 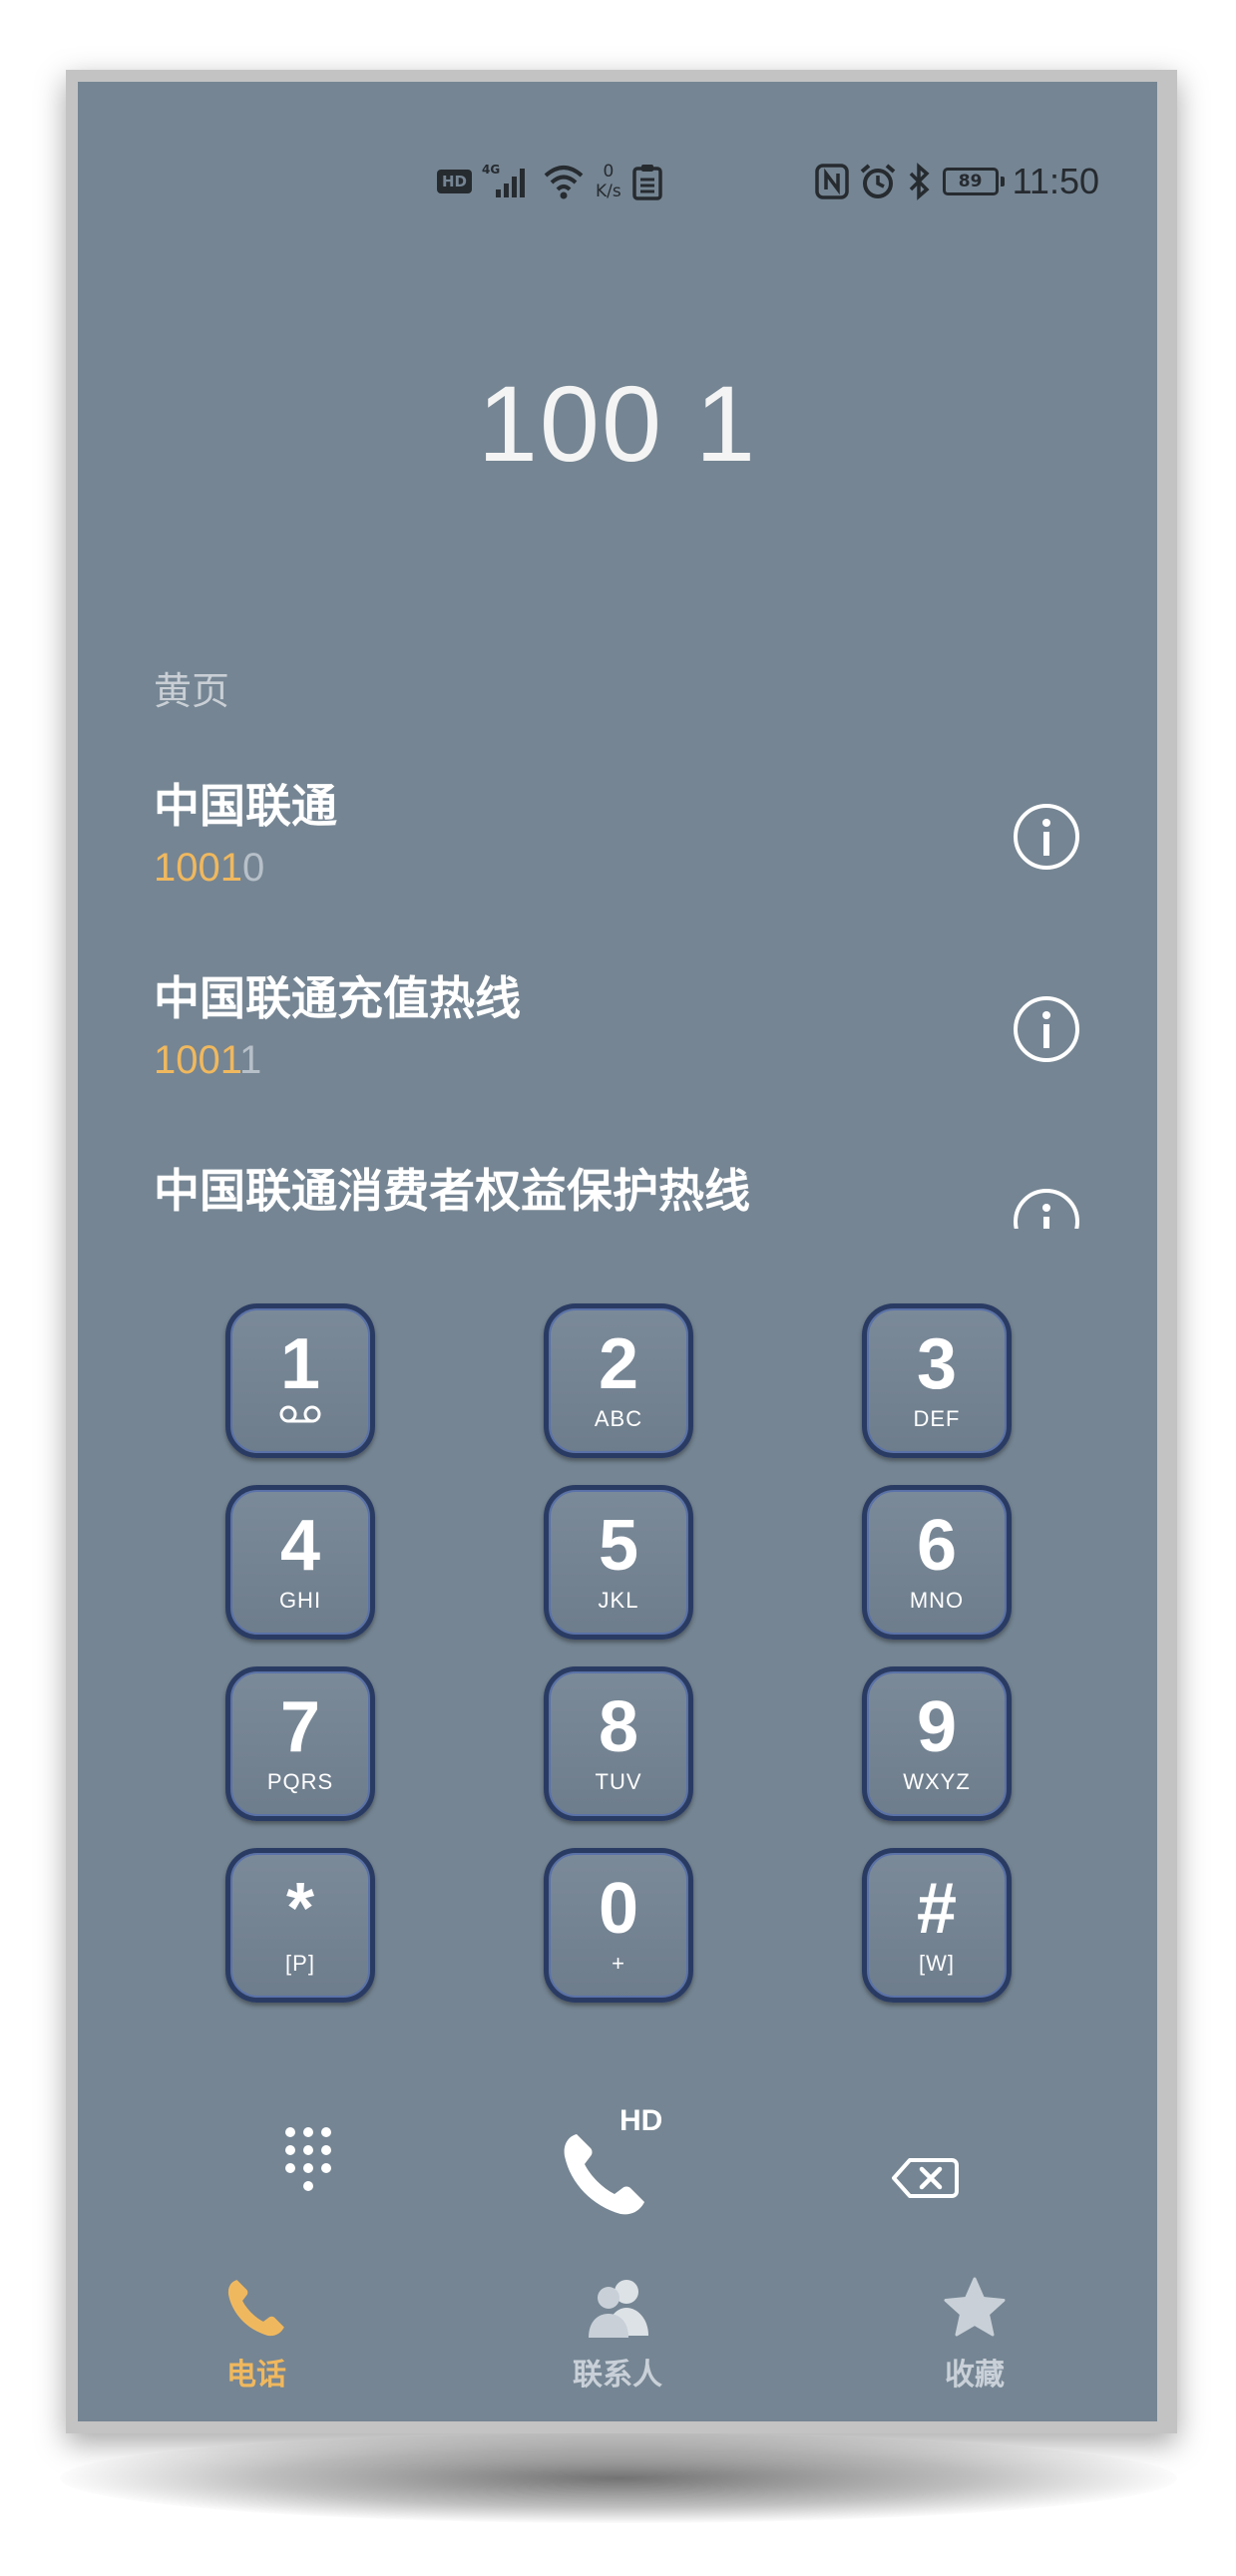 I want to click on key-digit: 2, so click(x=618, y=1364).